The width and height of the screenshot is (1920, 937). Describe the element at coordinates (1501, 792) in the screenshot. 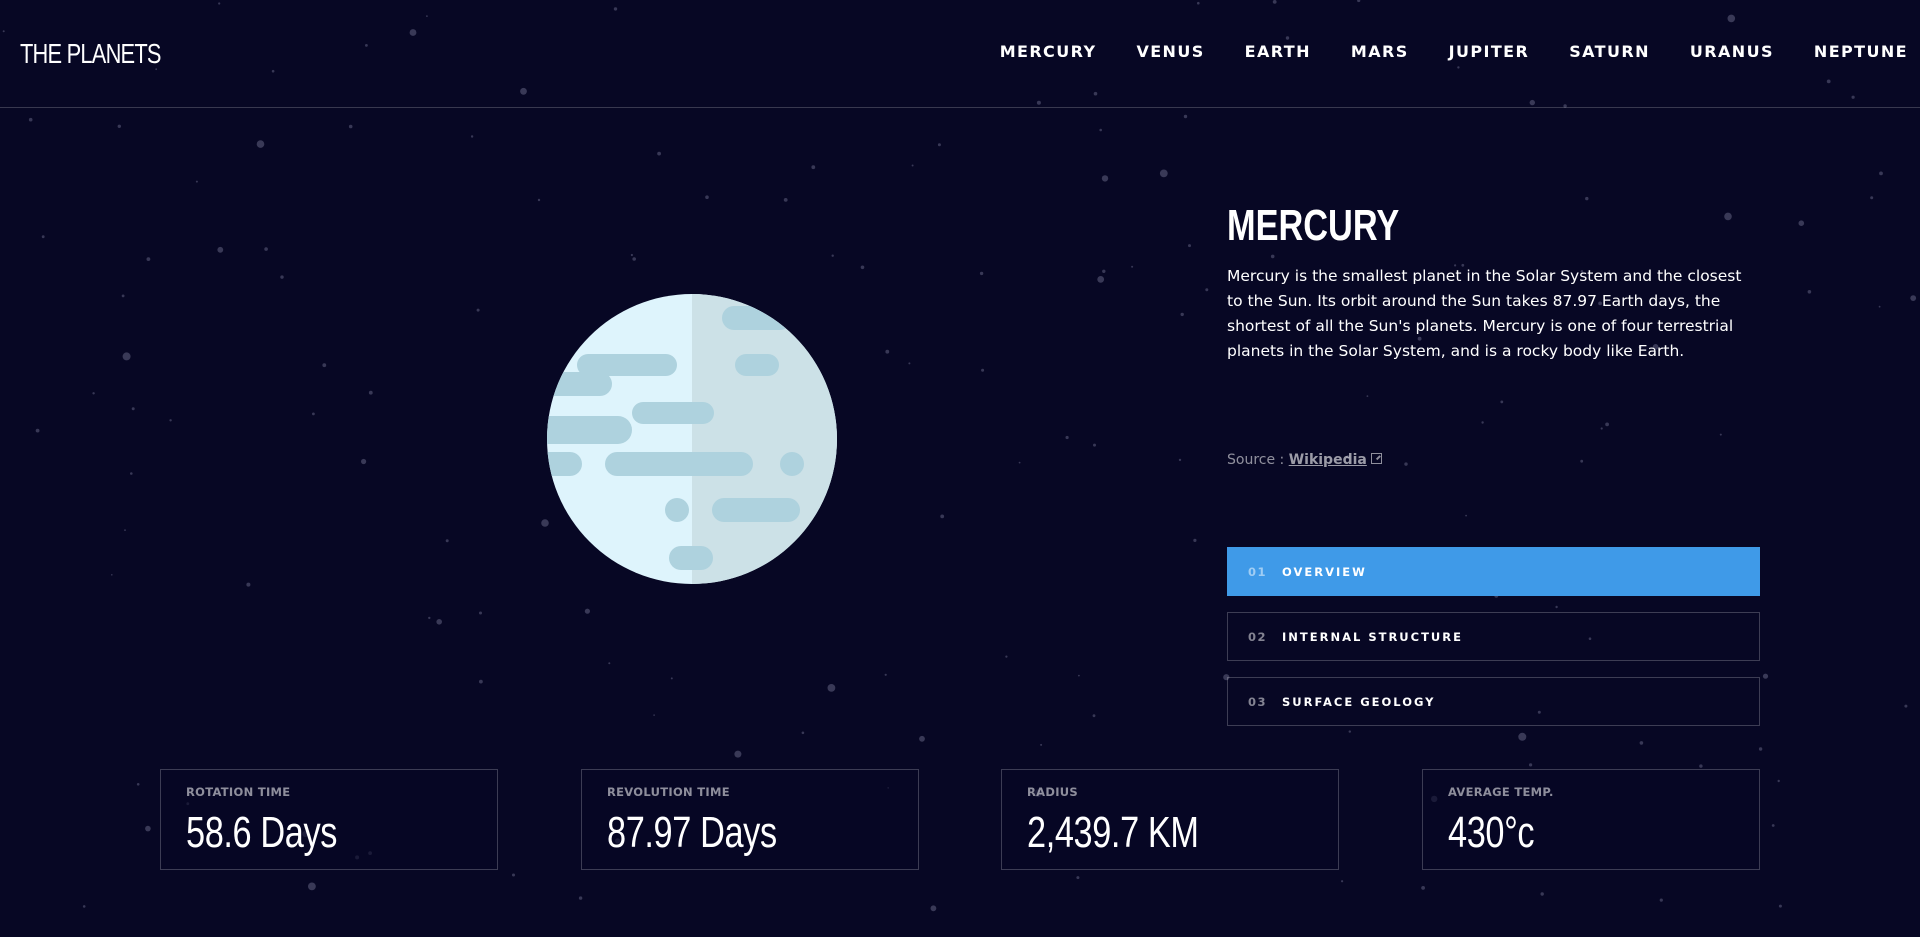

I see `stat-label: AVERAGE TEMP.` at that location.